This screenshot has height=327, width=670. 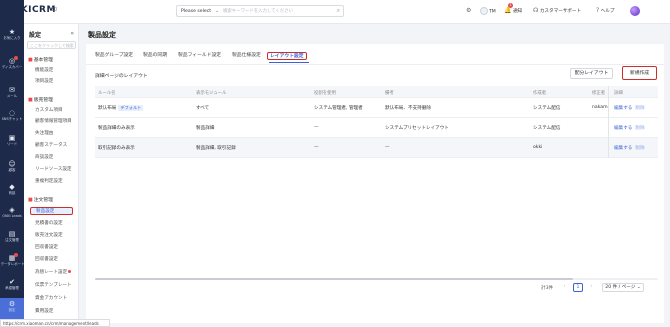 I want to click on sidebar-item-receipt-settings-2: 回収書設定, so click(x=46, y=259).